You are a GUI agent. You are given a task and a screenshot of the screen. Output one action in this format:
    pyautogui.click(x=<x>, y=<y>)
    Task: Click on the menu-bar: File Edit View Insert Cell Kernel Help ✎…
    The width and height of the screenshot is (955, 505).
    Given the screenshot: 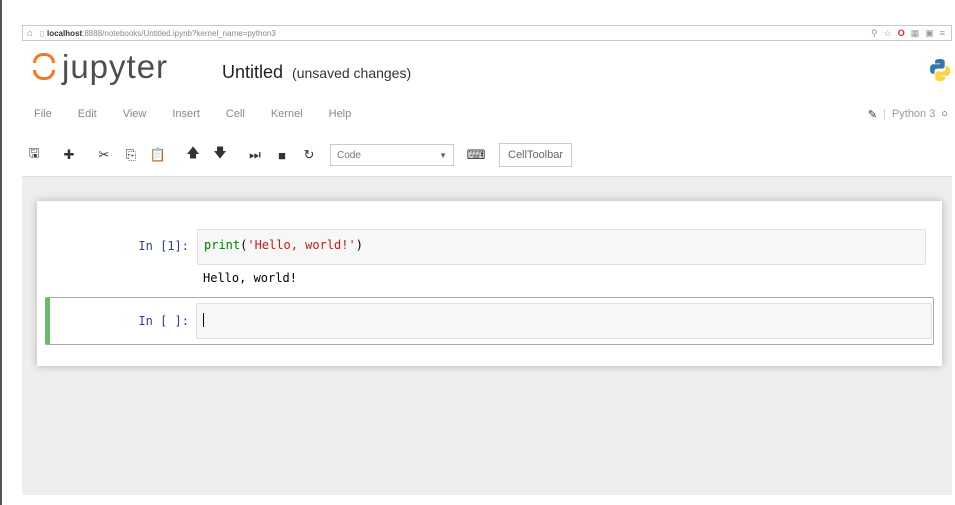 What is the action you would take?
    pyautogui.click(x=487, y=114)
    